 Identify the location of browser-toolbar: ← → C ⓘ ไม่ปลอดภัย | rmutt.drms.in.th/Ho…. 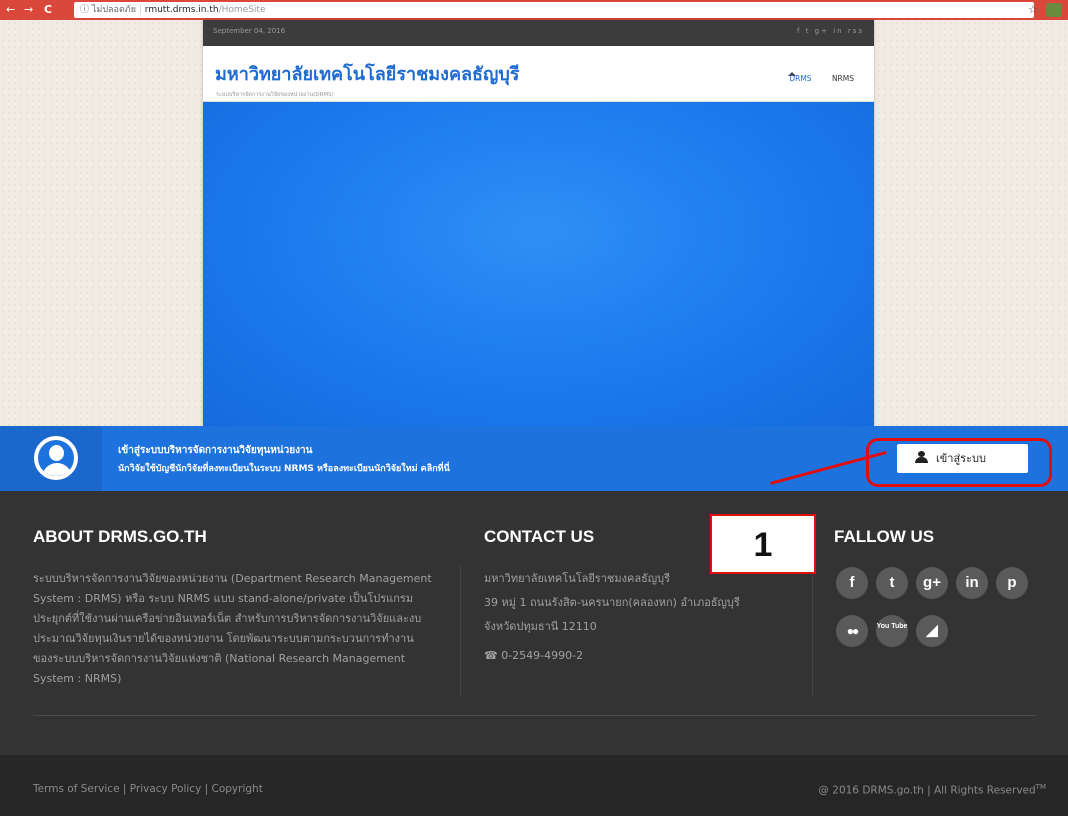
(534, 10).